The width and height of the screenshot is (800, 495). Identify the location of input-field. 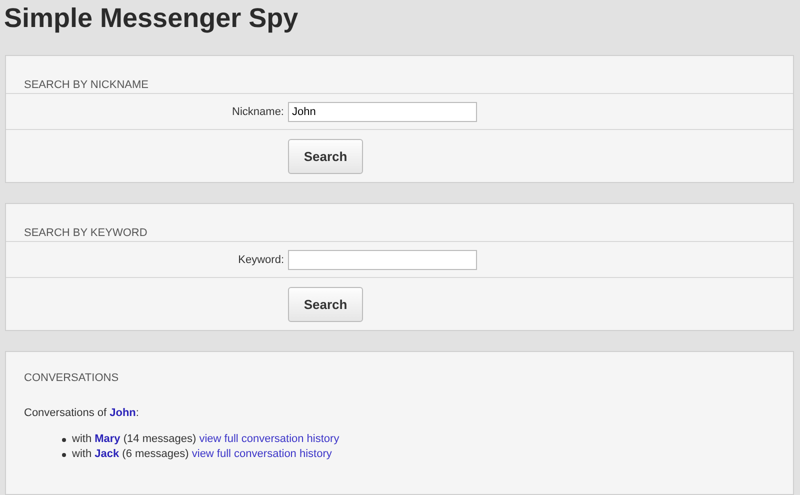
(382, 260).